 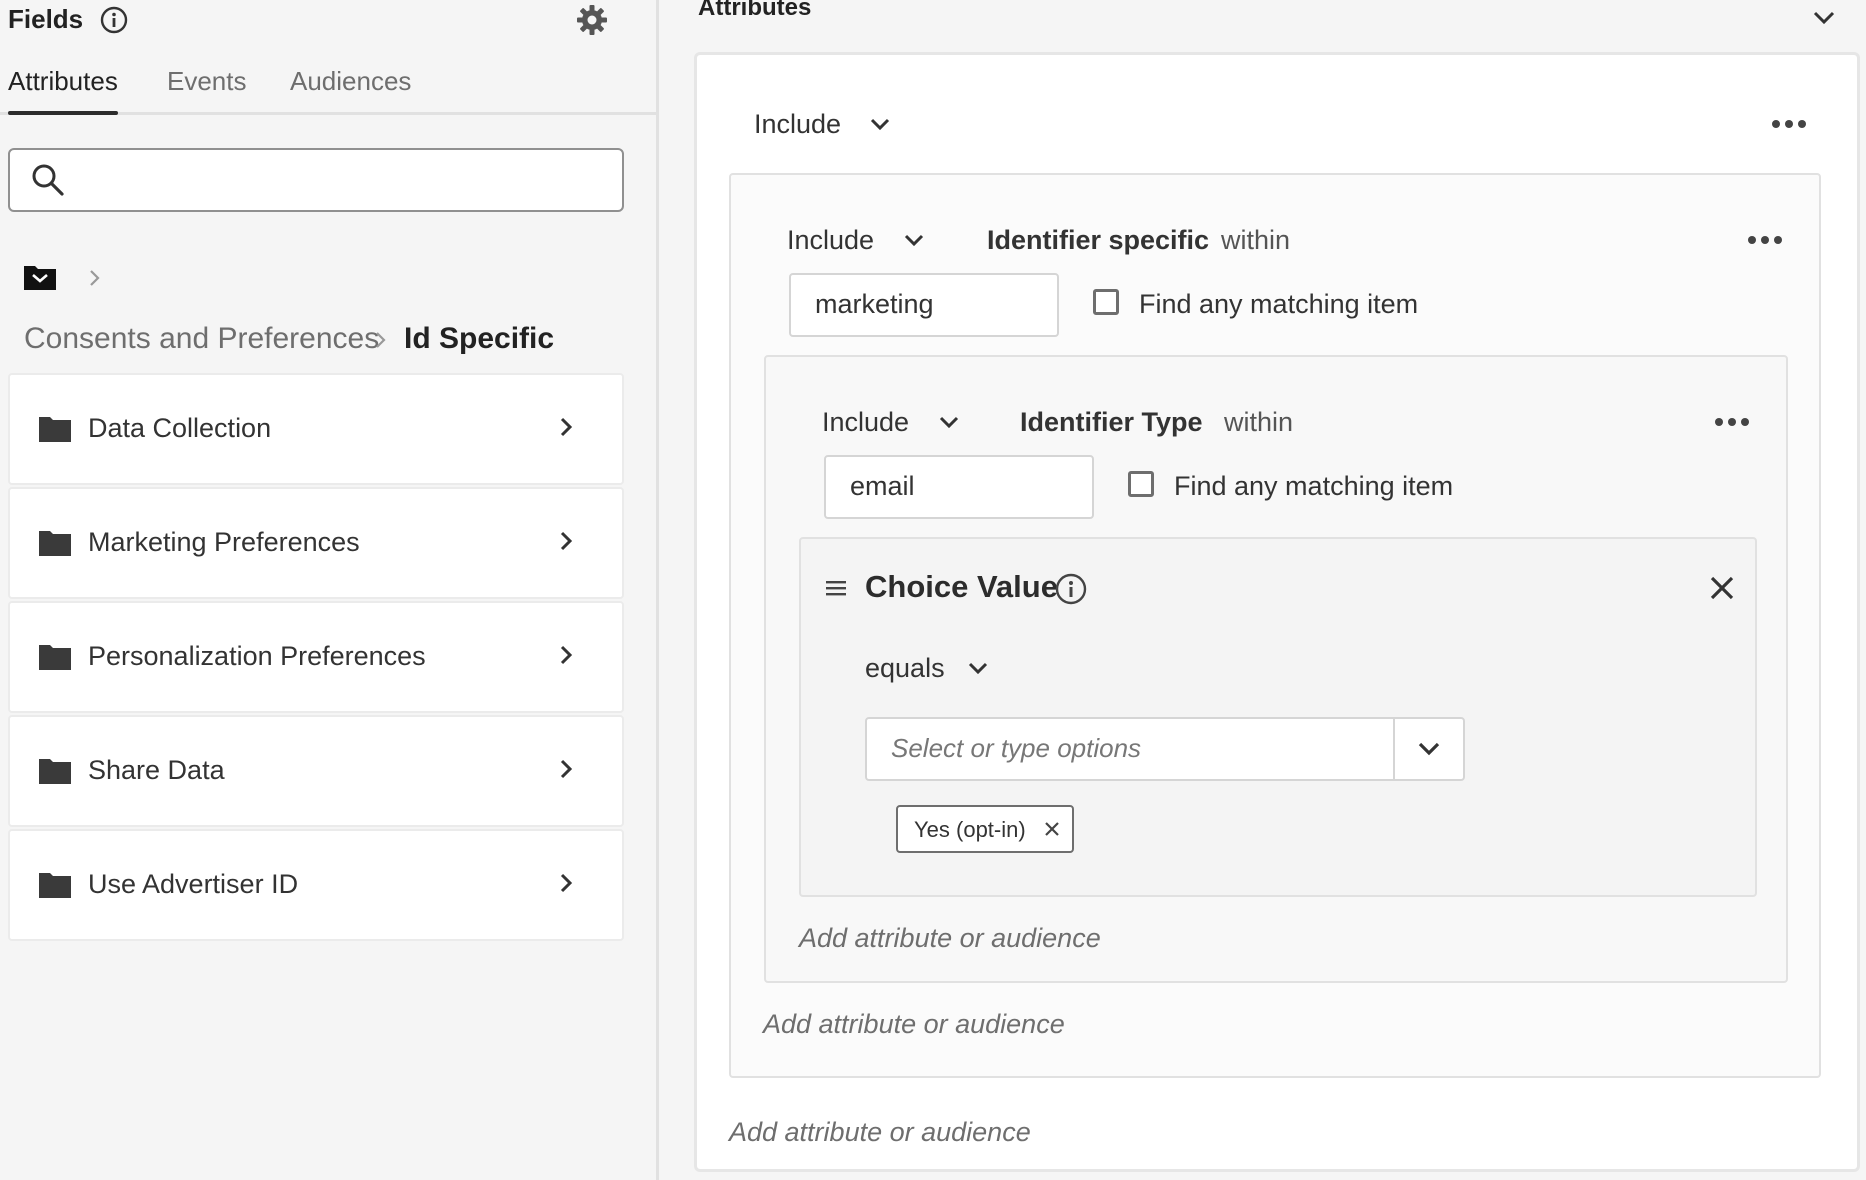 What do you see at coordinates (1141, 484) in the screenshot?
I see `container-2-find-any-checkbox` at bounding box center [1141, 484].